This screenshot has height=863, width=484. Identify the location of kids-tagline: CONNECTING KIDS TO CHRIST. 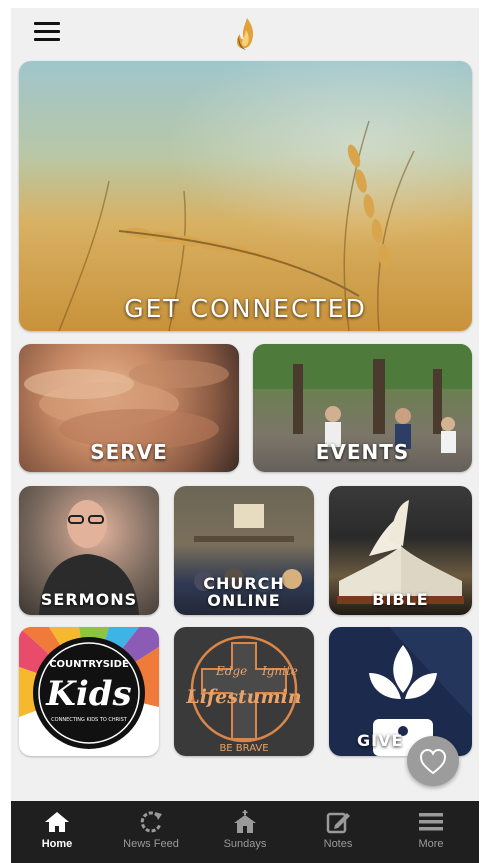
(89, 720).